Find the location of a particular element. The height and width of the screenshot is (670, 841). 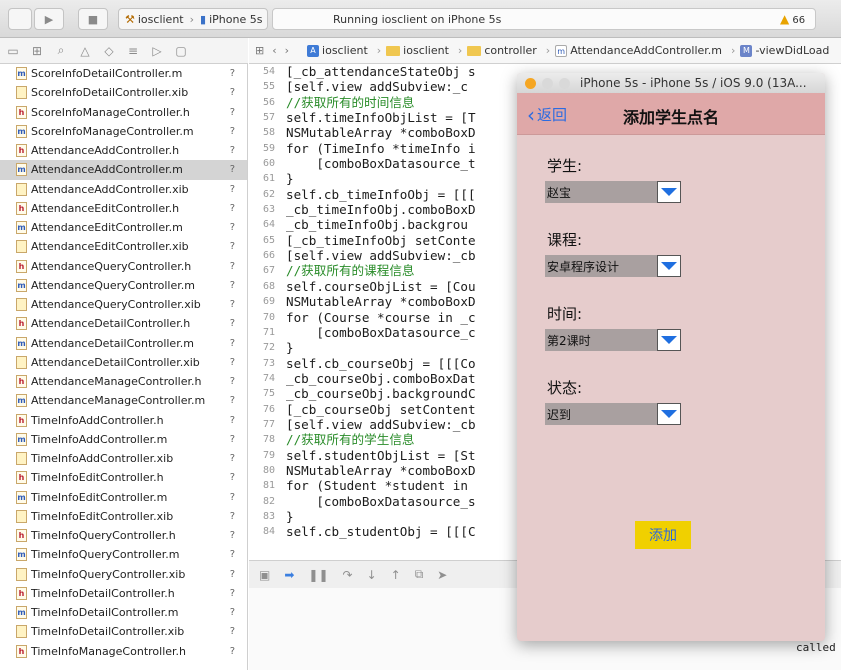

file-row: m ScoreInfoDetailController.m? is located at coordinates (123, 73).